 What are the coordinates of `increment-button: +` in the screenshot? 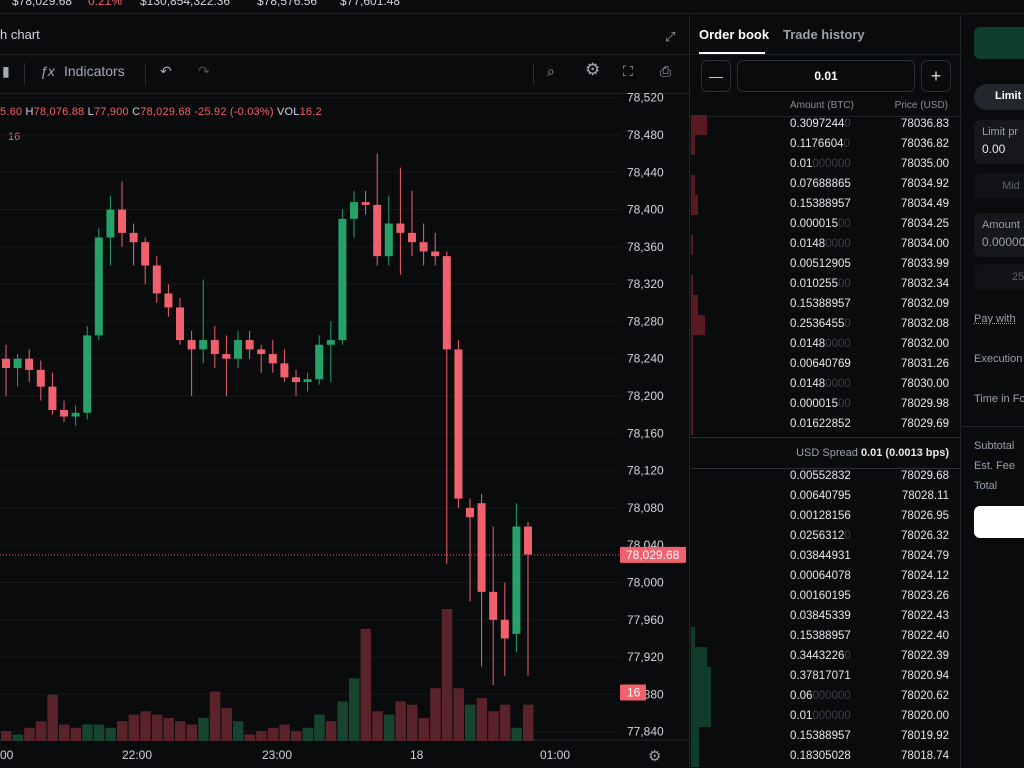 It's located at (936, 76).